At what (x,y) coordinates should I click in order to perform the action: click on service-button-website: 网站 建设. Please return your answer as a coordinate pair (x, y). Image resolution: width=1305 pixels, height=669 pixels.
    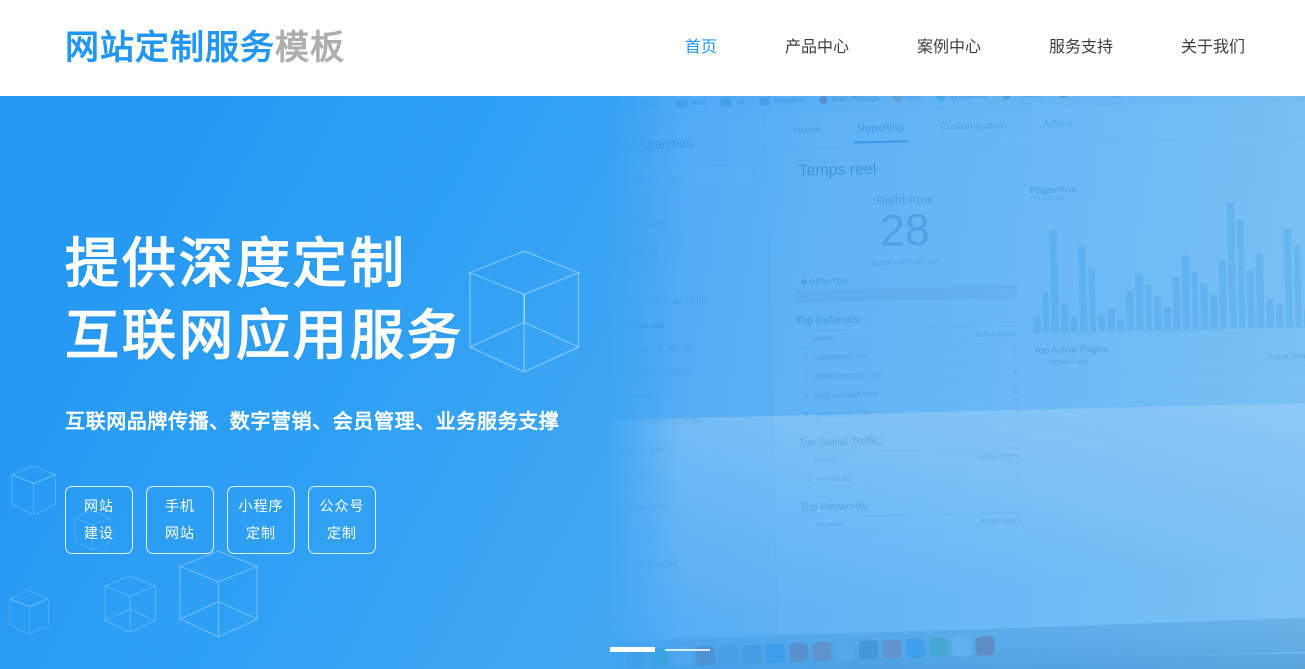
    Looking at the image, I should click on (99, 519).